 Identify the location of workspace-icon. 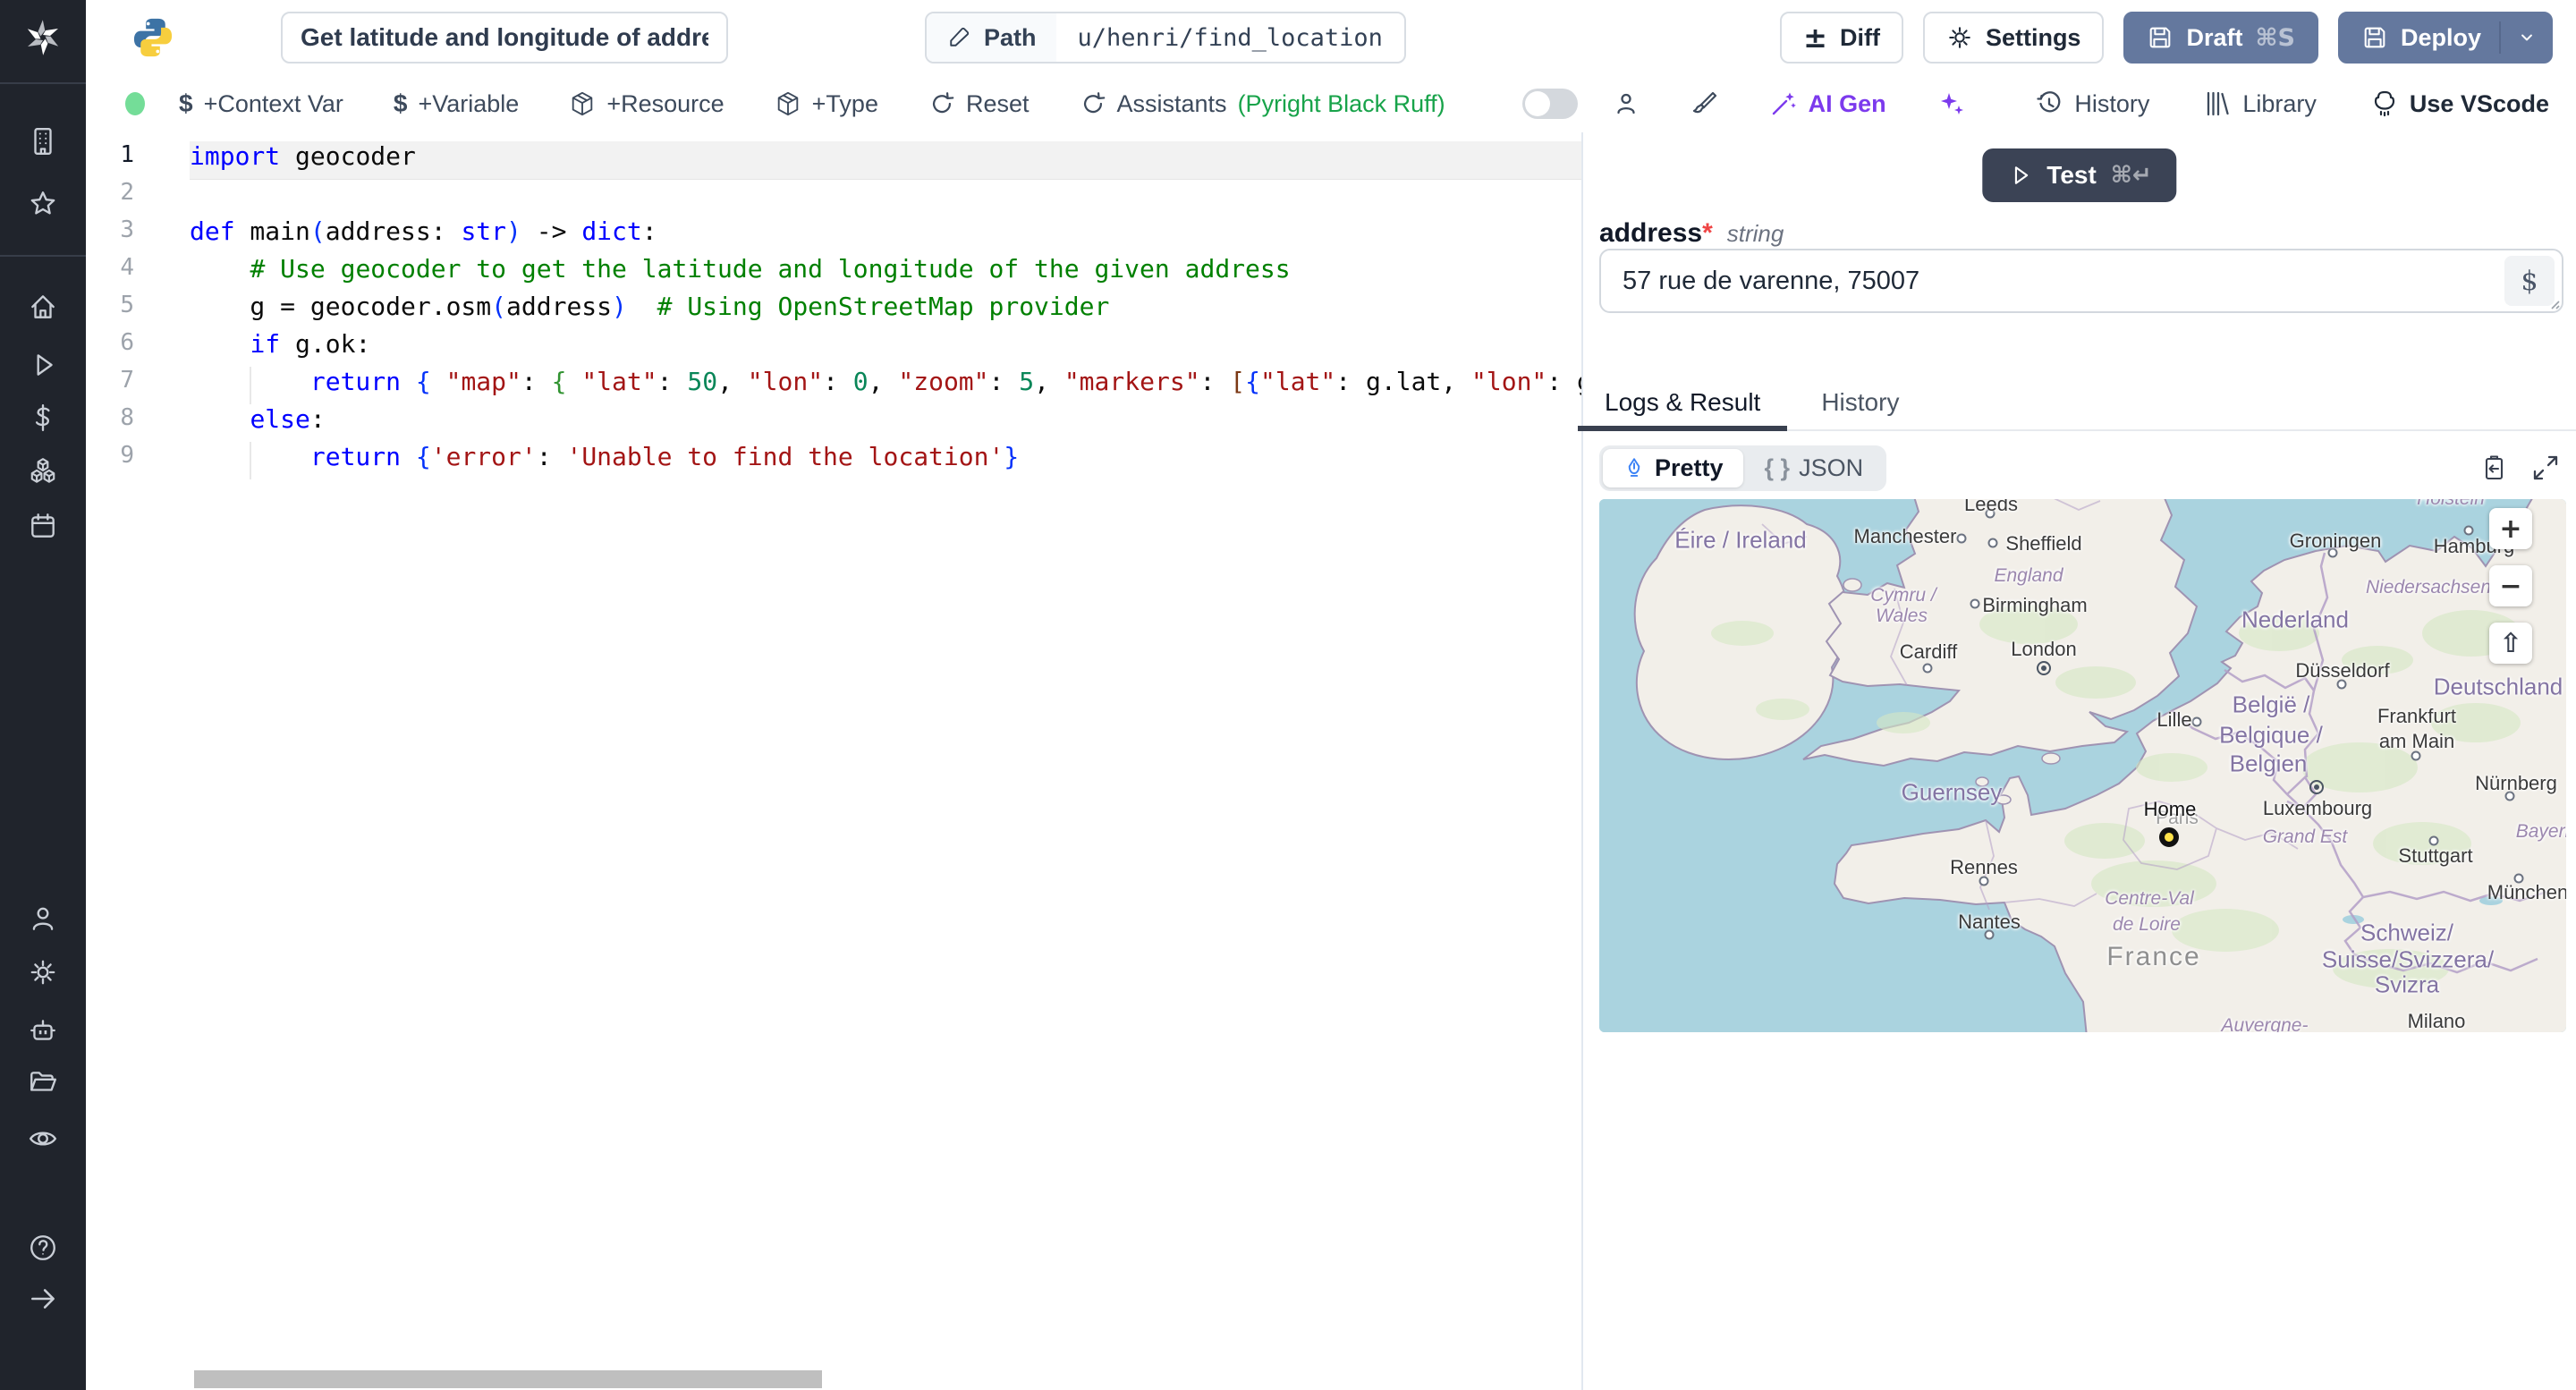
(43, 141).